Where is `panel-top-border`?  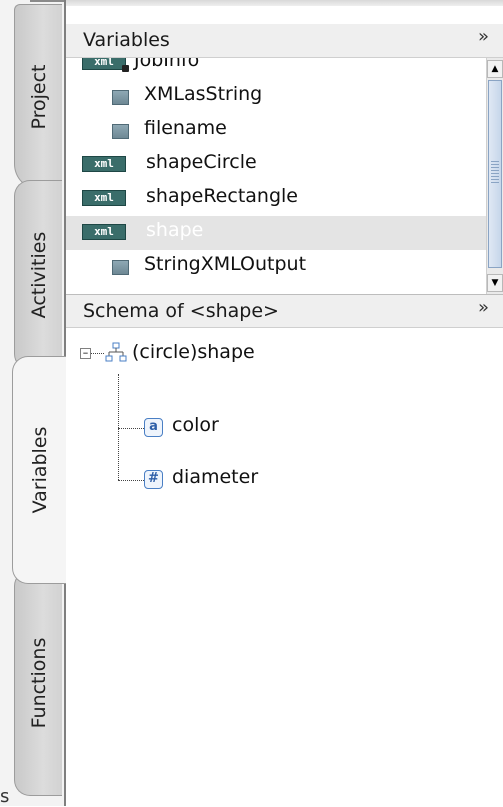
panel-top-border is located at coordinates (284, 3).